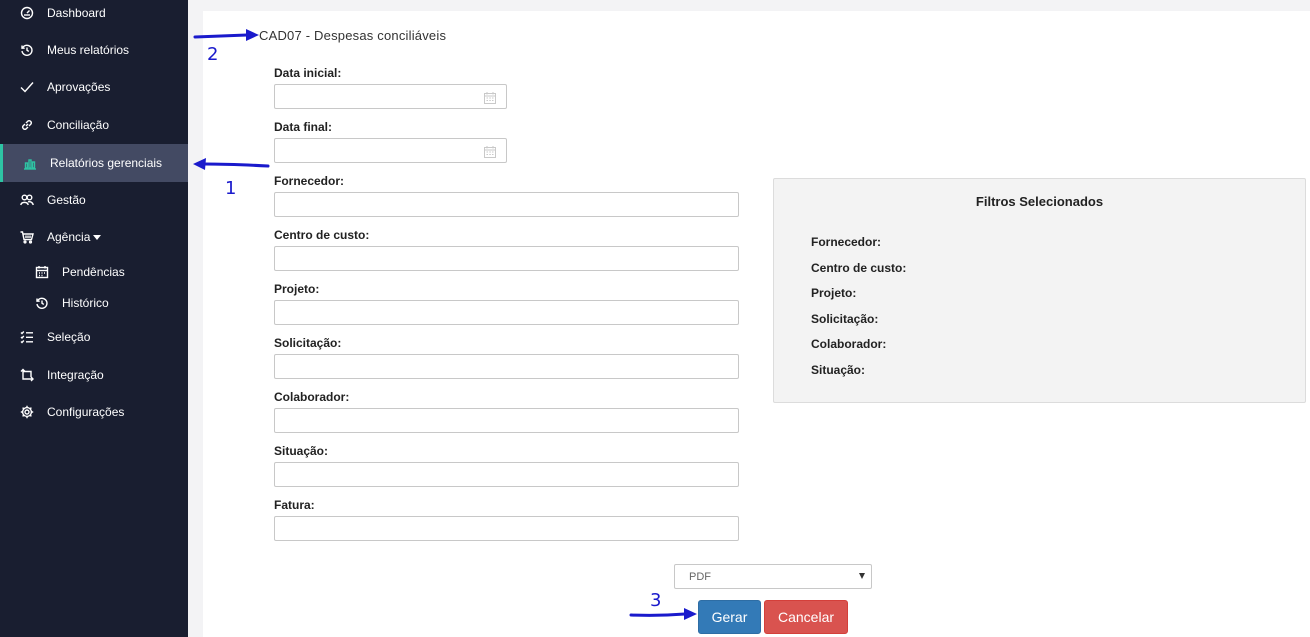  Describe the element at coordinates (312, 397) in the screenshot. I see `label-colaborador: Colaborador:` at that location.